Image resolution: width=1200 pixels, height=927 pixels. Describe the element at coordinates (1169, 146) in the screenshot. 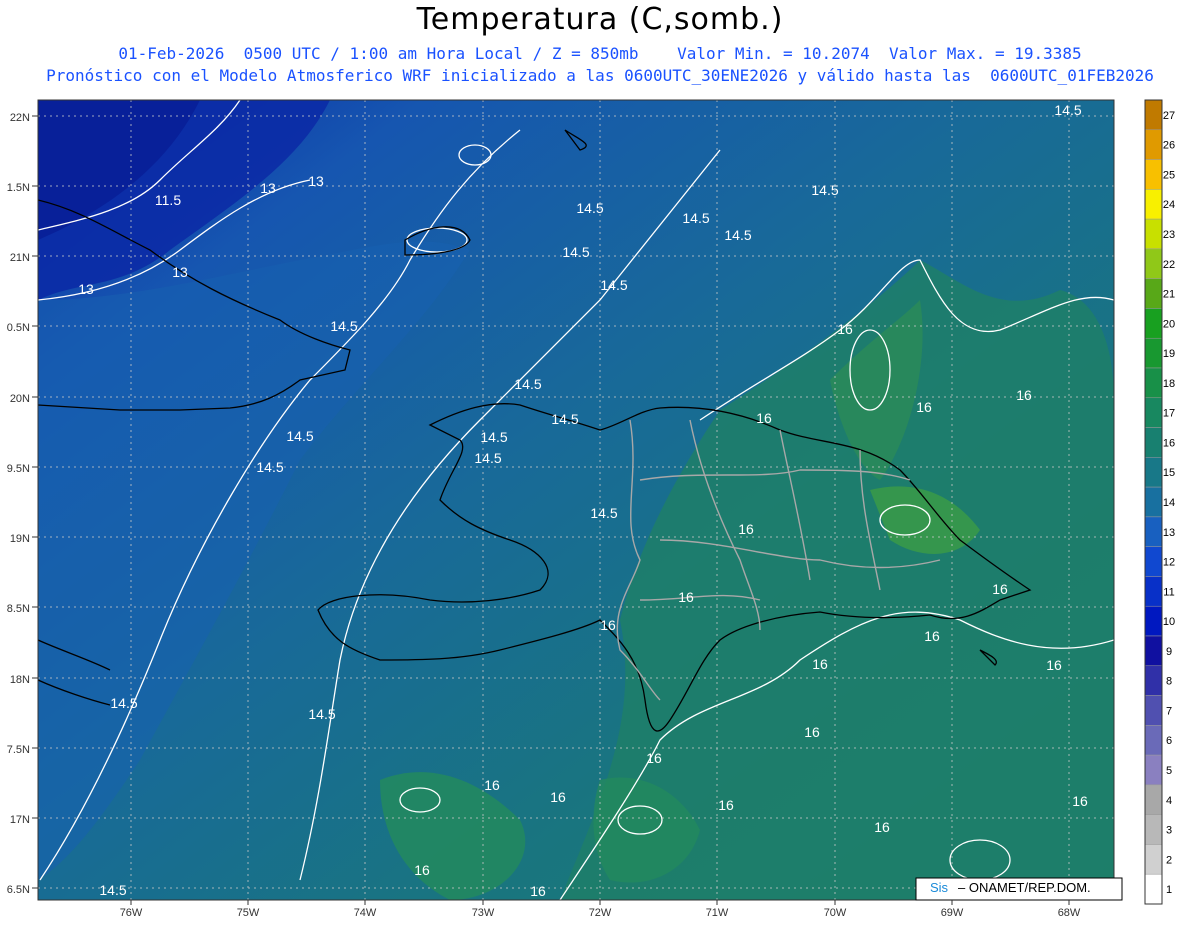

I see `colorbar-label: 26` at that location.